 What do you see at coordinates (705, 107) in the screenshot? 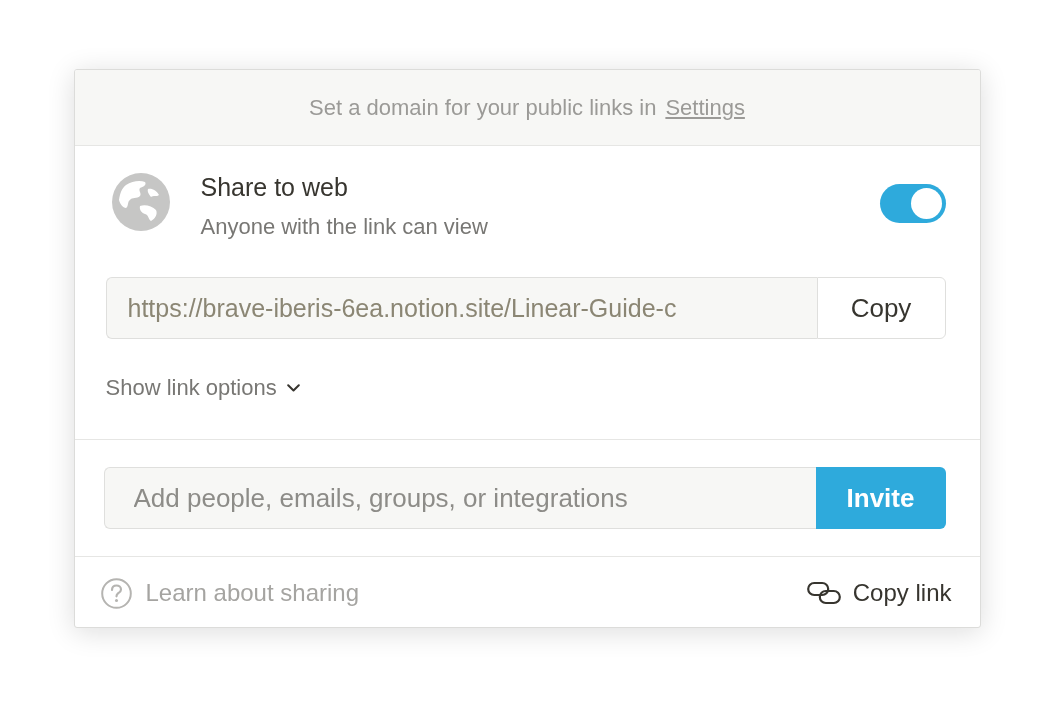
I see `settings-link: Settings` at bounding box center [705, 107].